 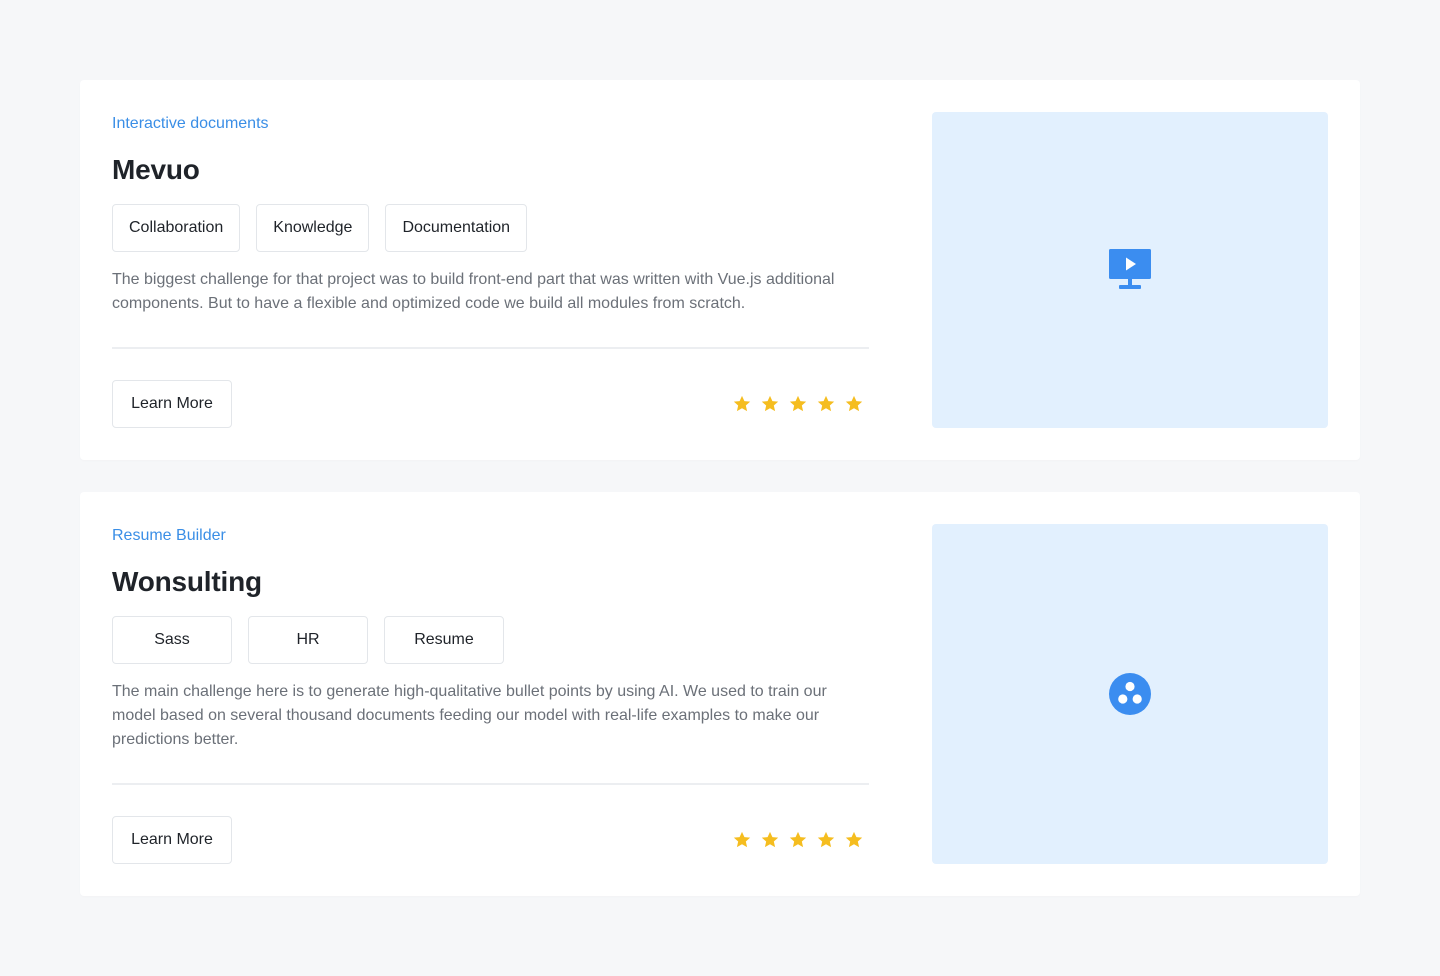 What do you see at coordinates (190, 123) in the screenshot?
I see `project-category: Interactive documents` at bounding box center [190, 123].